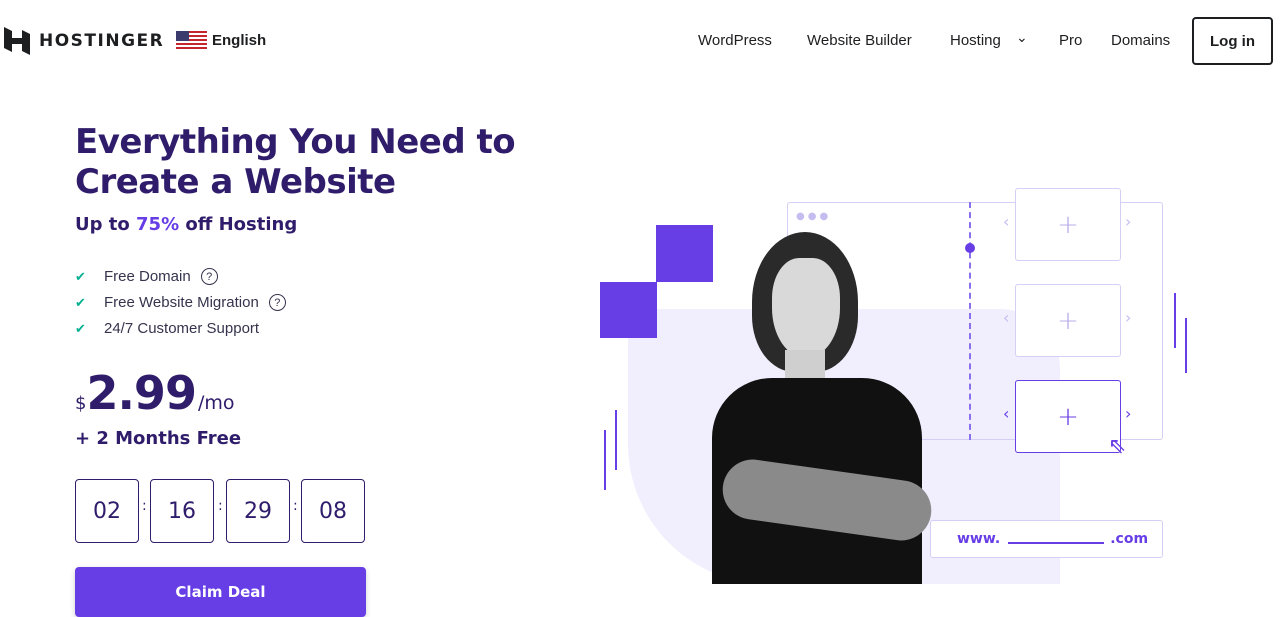  I want to click on nav-wordpress: WordPress, so click(735, 40).